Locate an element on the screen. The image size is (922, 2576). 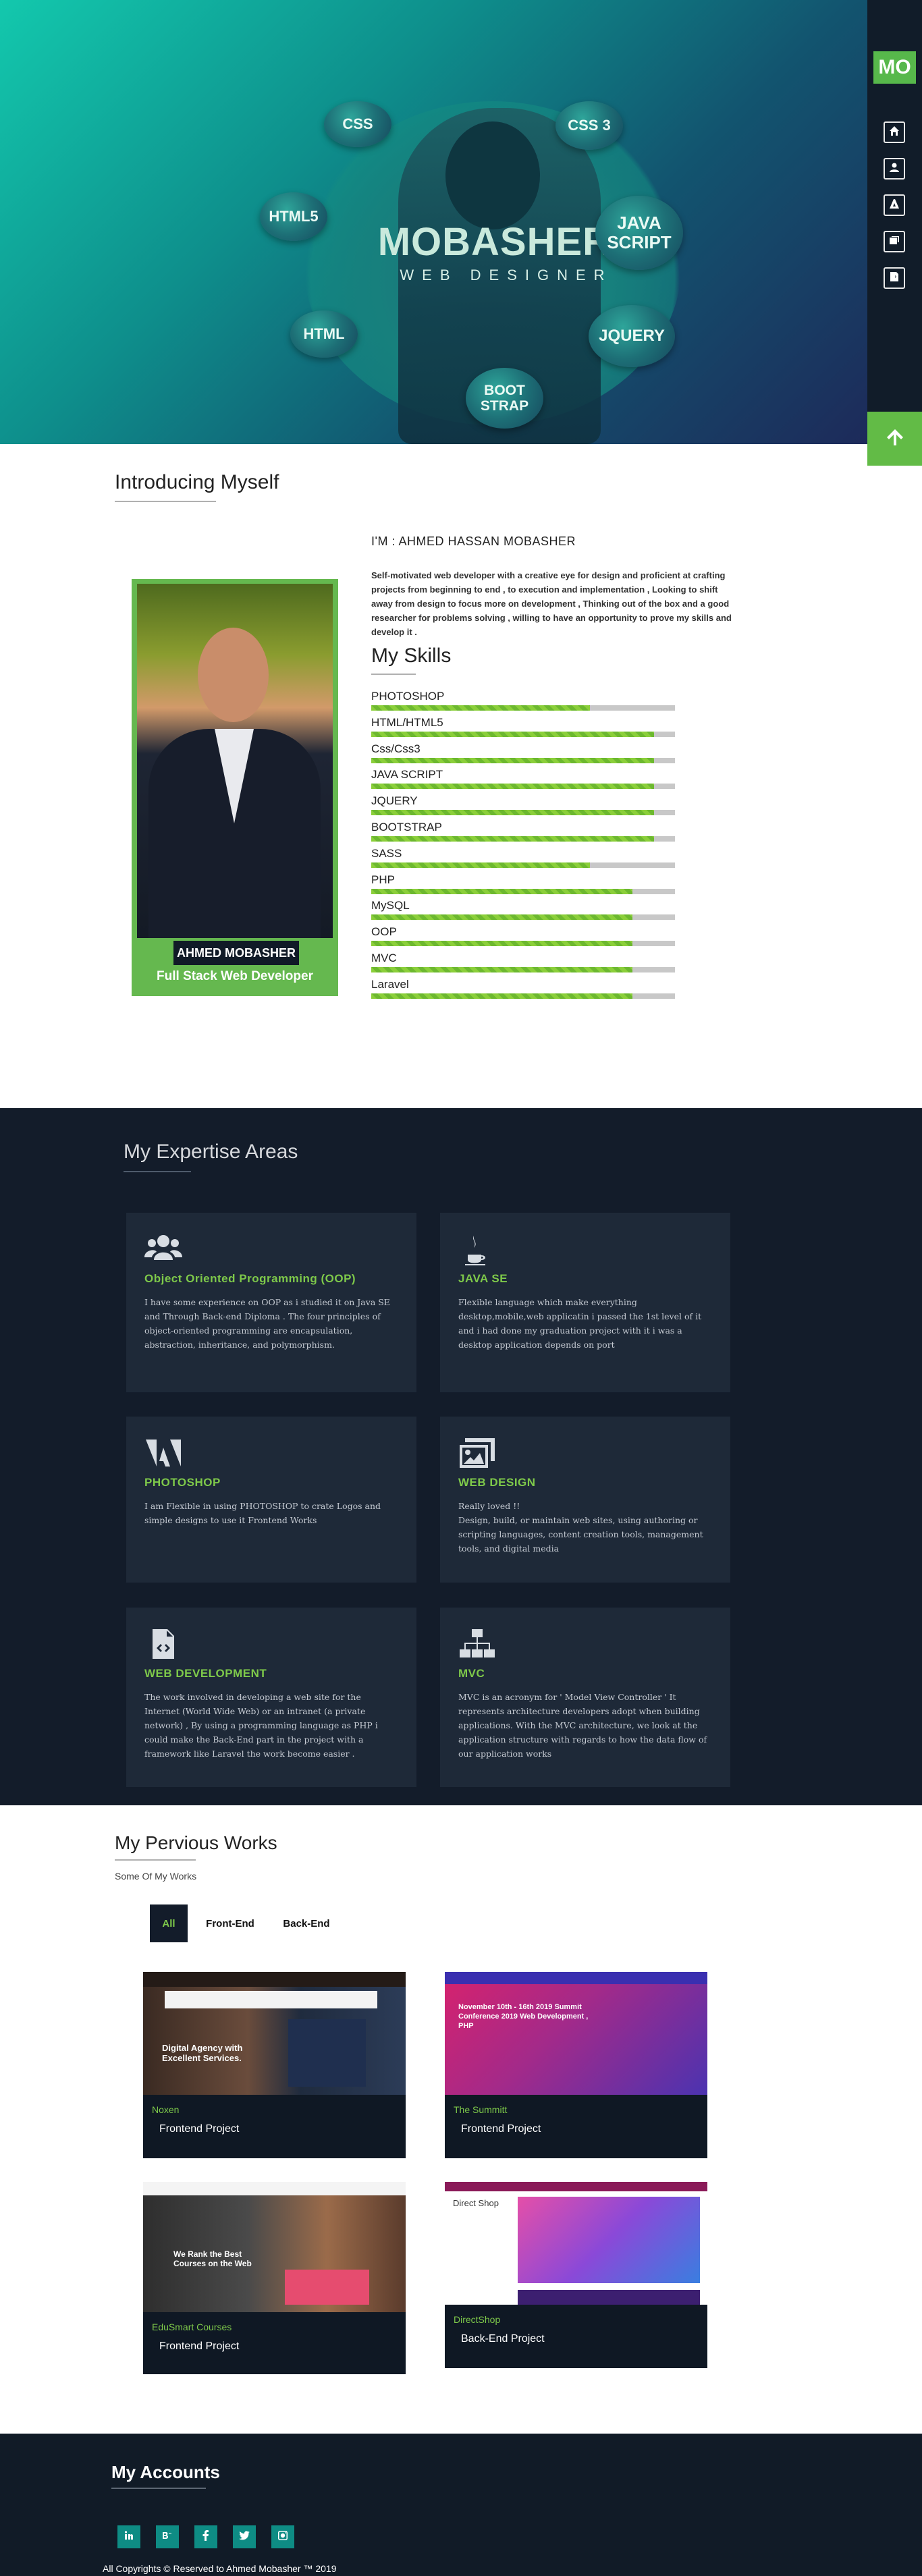
skill-label: SASS is located at coordinates (387, 853).